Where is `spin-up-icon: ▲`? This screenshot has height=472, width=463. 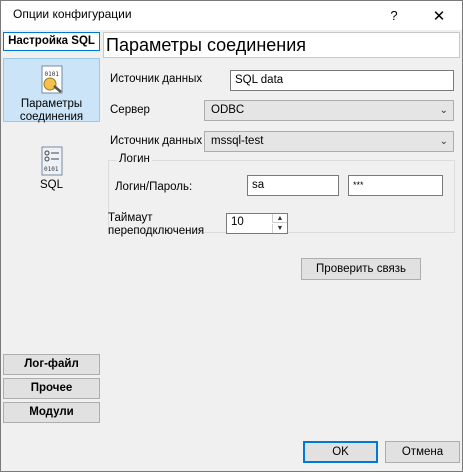
spin-up-icon: ▲ is located at coordinates (279, 218).